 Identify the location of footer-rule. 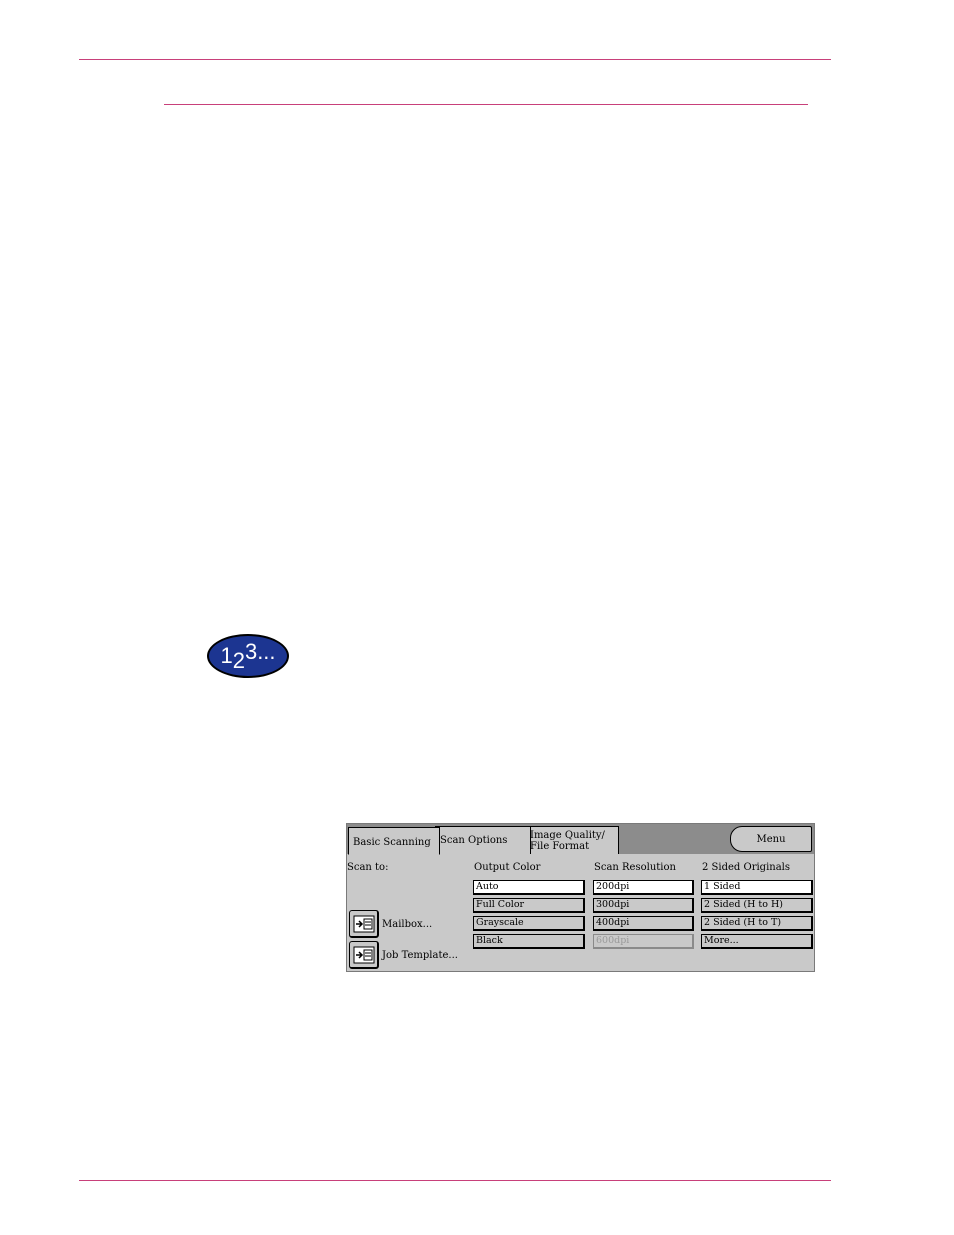
(455, 1180).